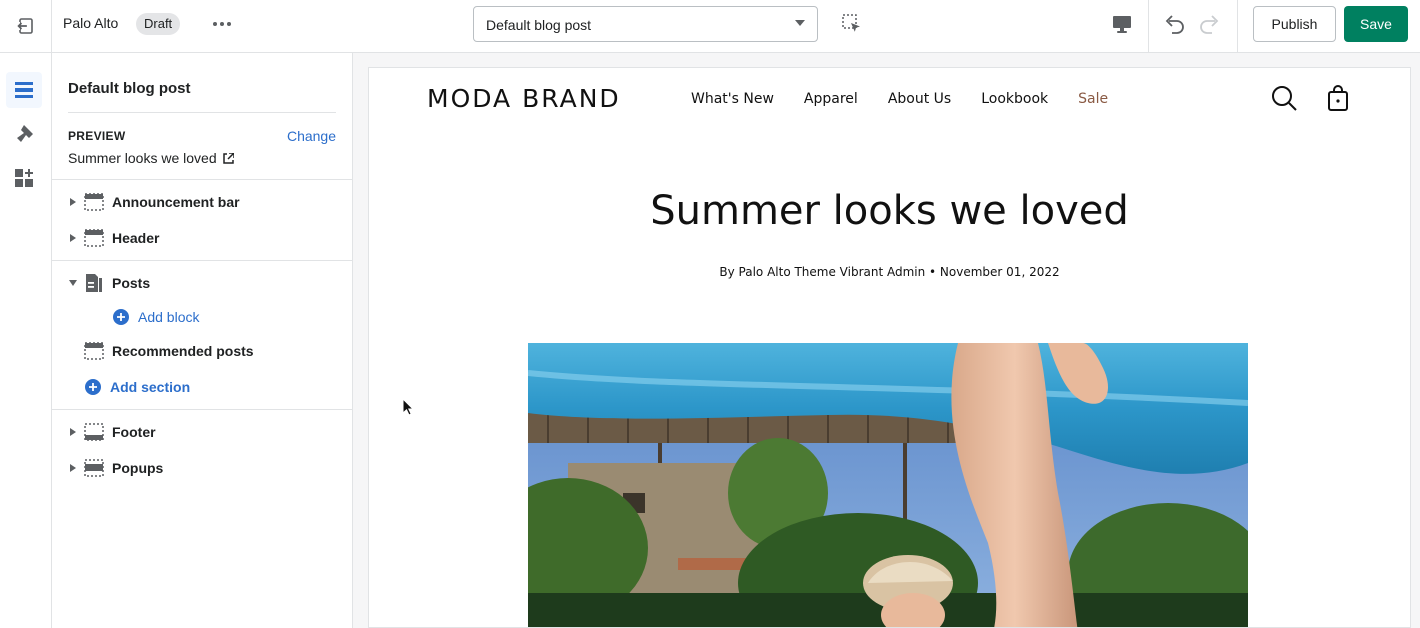 This screenshot has height=628, width=1420. Describe the element at coordinates (1376, 24) in the screenshot. I see `save-button: Save` at that location.